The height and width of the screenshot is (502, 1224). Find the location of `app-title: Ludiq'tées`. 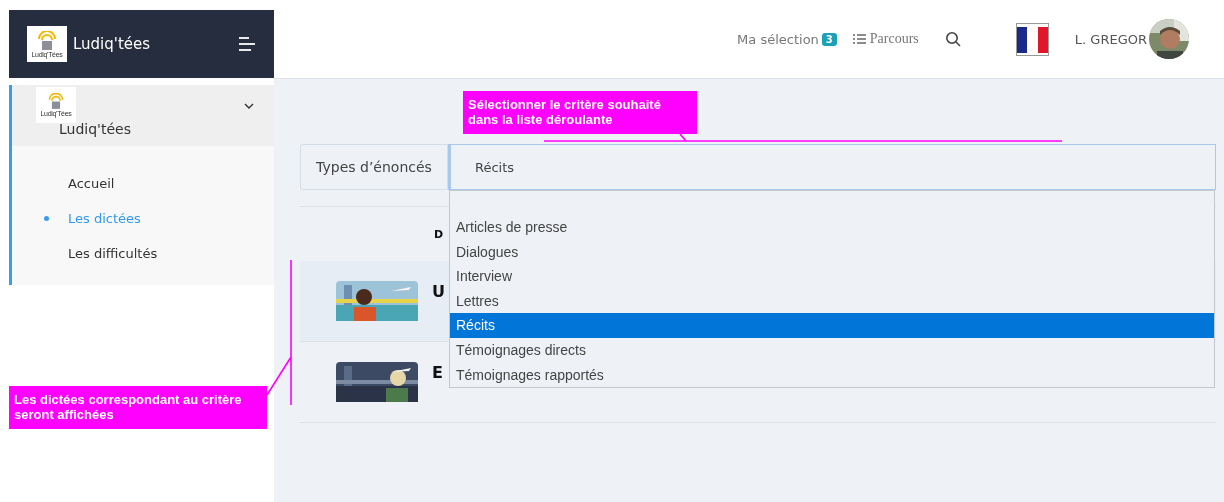

app-title: Ludiq'tées is located at coordinates (112, 44).